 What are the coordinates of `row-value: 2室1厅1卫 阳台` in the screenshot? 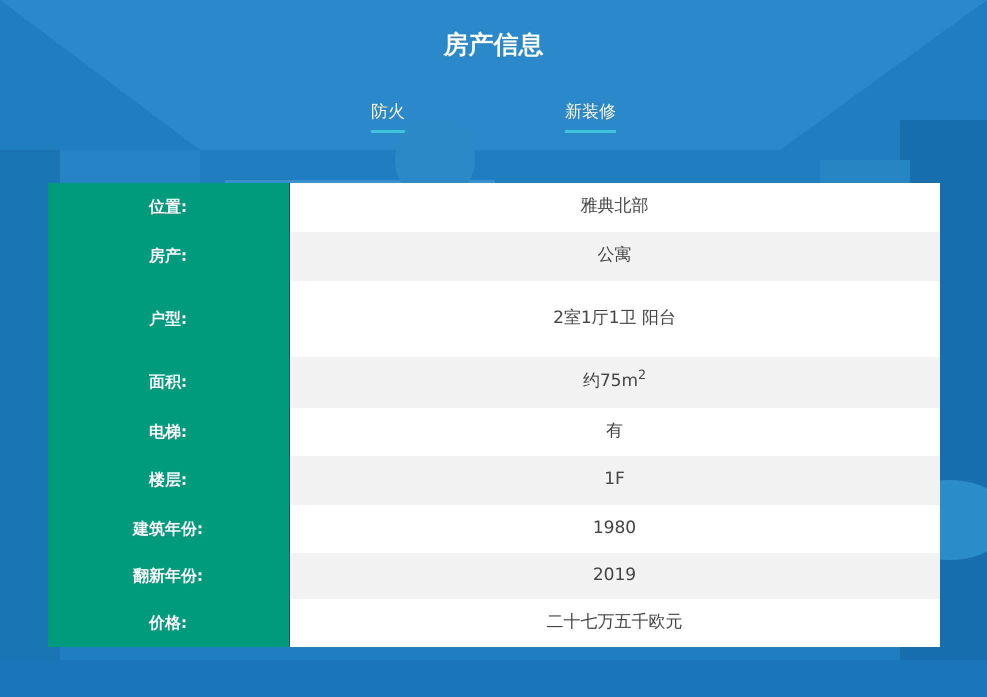 It's located at (615, 318).